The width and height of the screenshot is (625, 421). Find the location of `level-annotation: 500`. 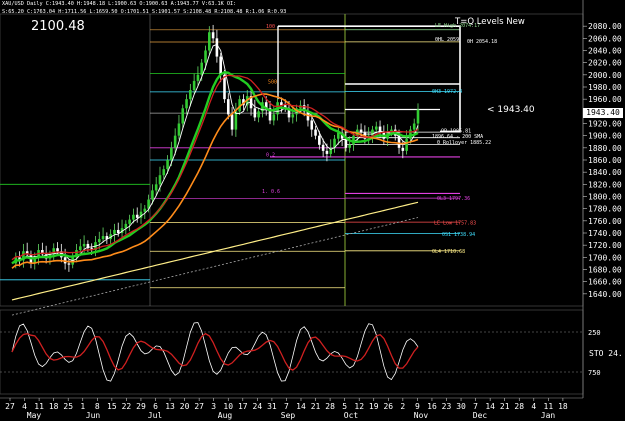

level-annotation: 500 is located at coordinates (272, 82).